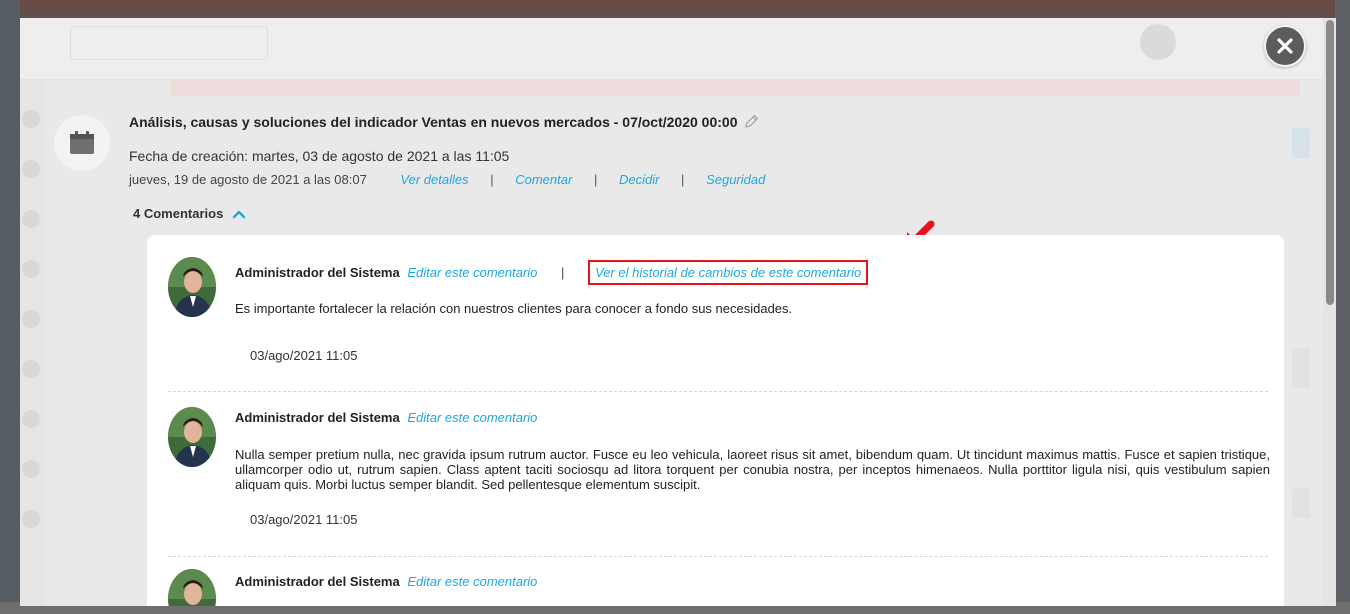 The height and width of the screenshot is (614, 1350). What do you see at coordinates (169, 43) in the screenshot?
I see `background-select-ghost` at bounding box center [169, 43].